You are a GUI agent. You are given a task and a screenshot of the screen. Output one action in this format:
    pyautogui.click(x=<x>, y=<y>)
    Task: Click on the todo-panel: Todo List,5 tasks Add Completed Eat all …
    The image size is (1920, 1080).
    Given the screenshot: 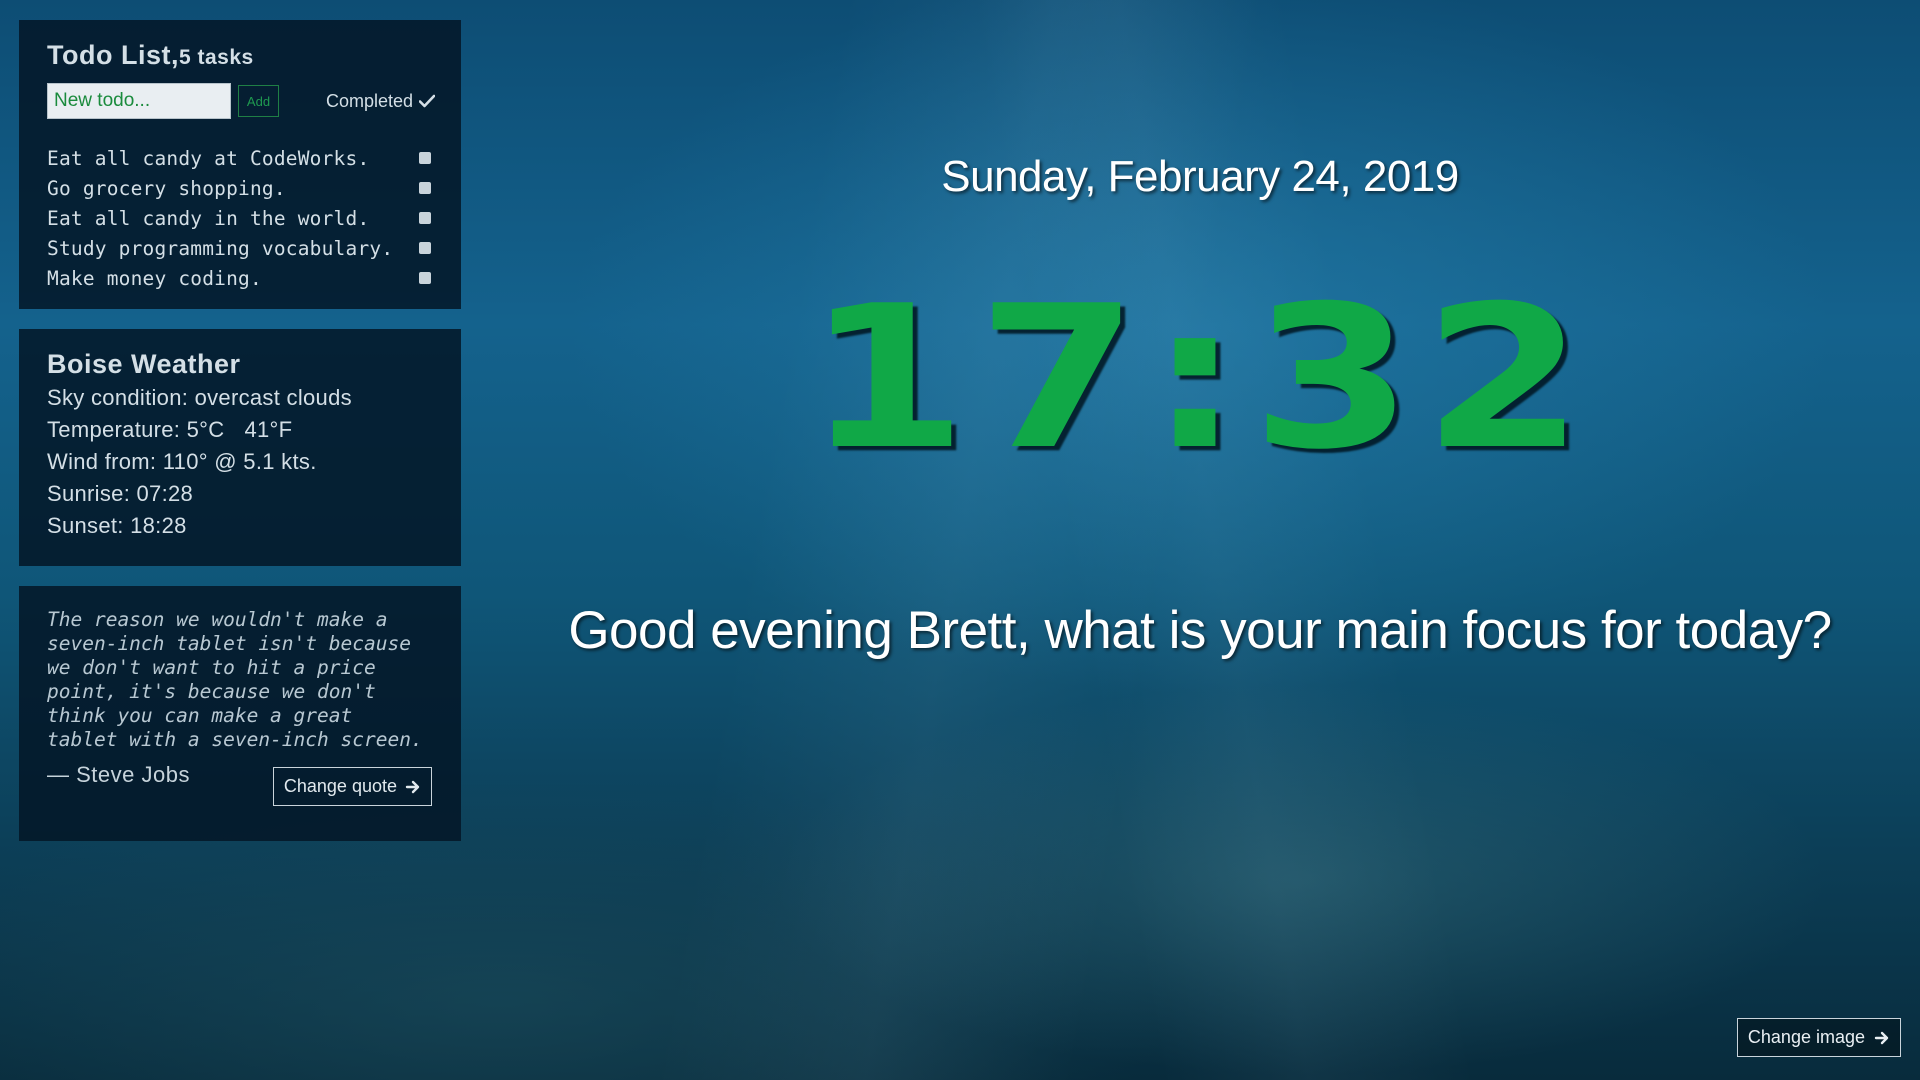 What is the action you would take?
    pyautogui.click(x=240, y=164)
    